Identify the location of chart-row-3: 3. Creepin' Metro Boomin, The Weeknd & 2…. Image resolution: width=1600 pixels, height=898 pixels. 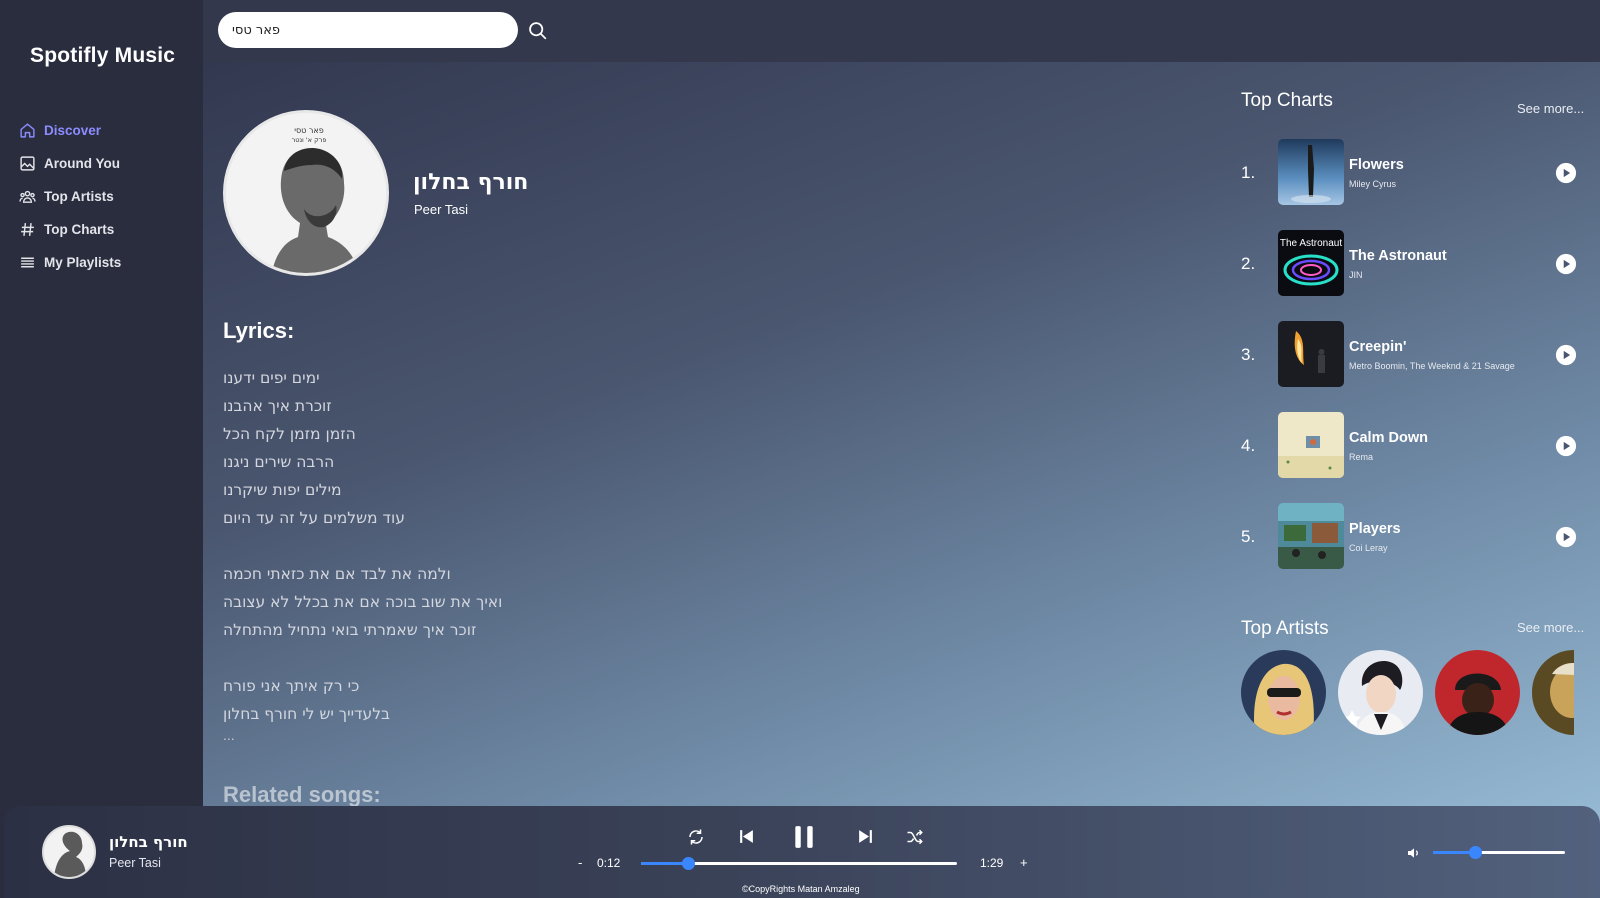
(1411, 355).